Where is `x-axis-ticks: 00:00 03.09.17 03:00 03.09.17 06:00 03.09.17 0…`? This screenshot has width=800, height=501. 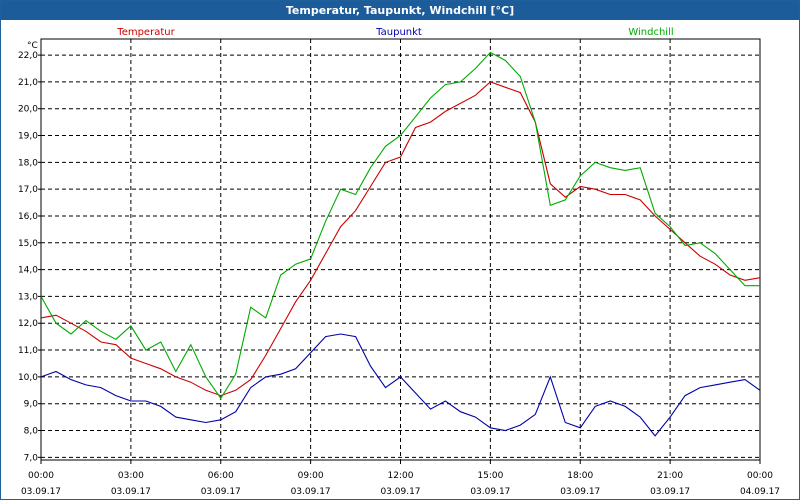
x-axis-ticks: 00:00 03.09.17 03:00 03.09.17 06:00 03.09.17 0… is located at coordinates (400, 478).